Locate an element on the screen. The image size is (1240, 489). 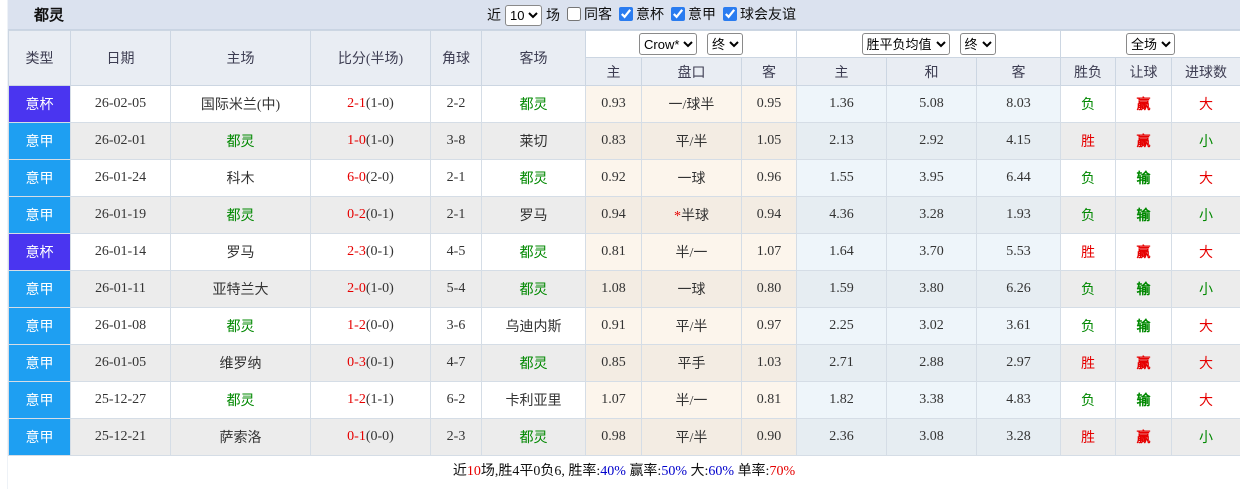
cell-home-team: 科木 is located at coordinates (240, 178).